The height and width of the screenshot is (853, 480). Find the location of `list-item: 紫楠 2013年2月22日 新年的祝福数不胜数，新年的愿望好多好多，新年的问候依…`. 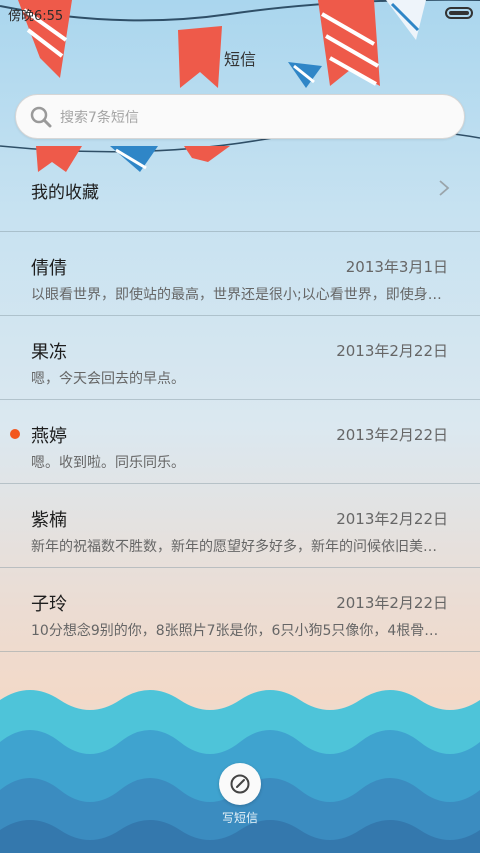

list-item: 紫楠 2013年2月22日 新年的祝福数不胜数，新年的愿望好多好多，新年的问候依… is located at coordinates (240, 526).